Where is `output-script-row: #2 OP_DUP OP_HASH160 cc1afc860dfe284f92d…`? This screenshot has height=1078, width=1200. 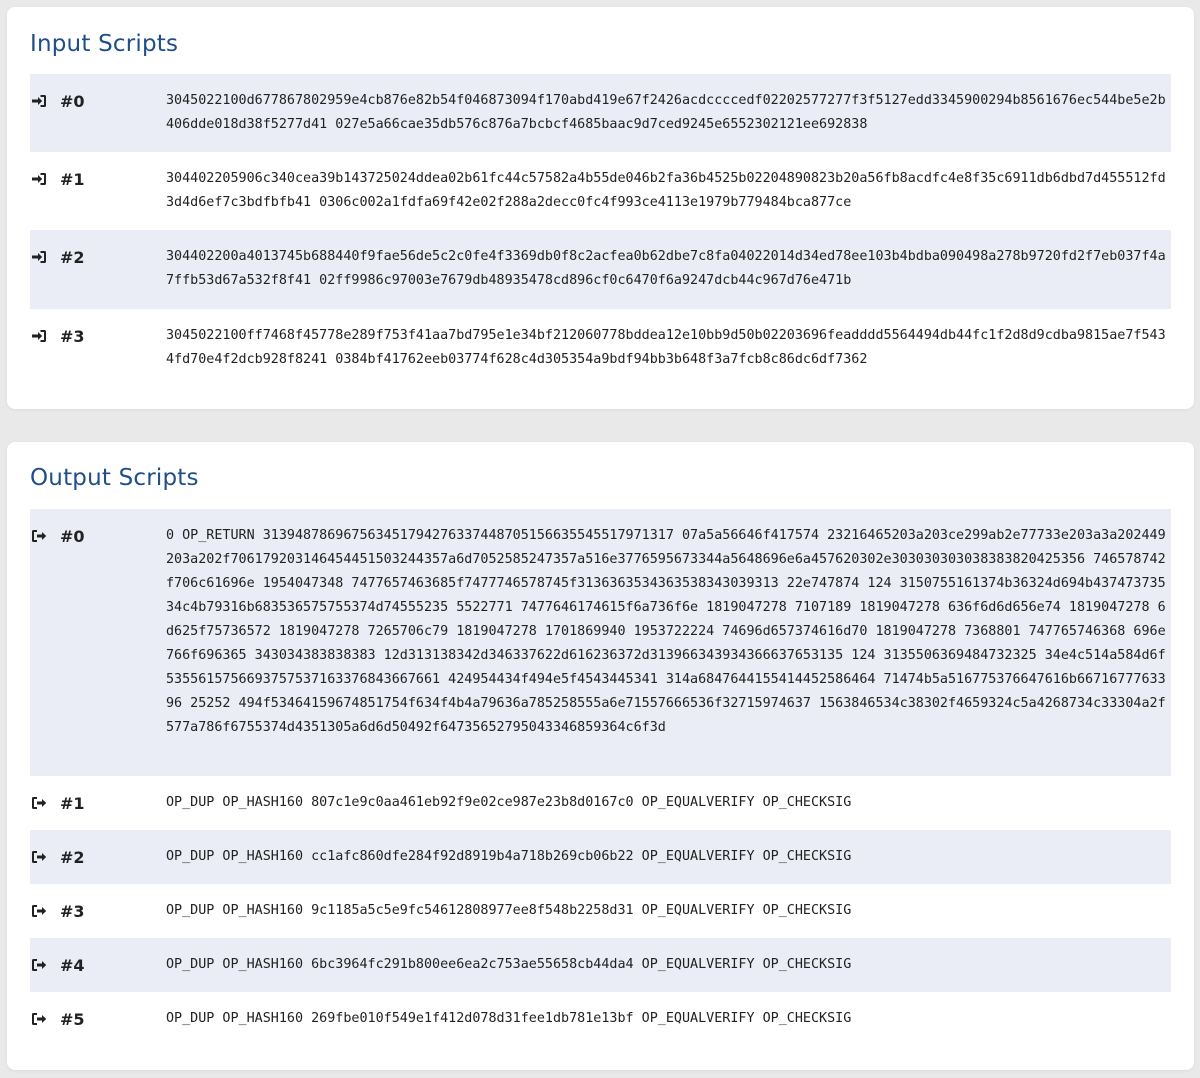
output-script-row: #2 OP_DUP OP_HASH160 cc1afc860dfe284f92d… is located at coordinates (600, 857).